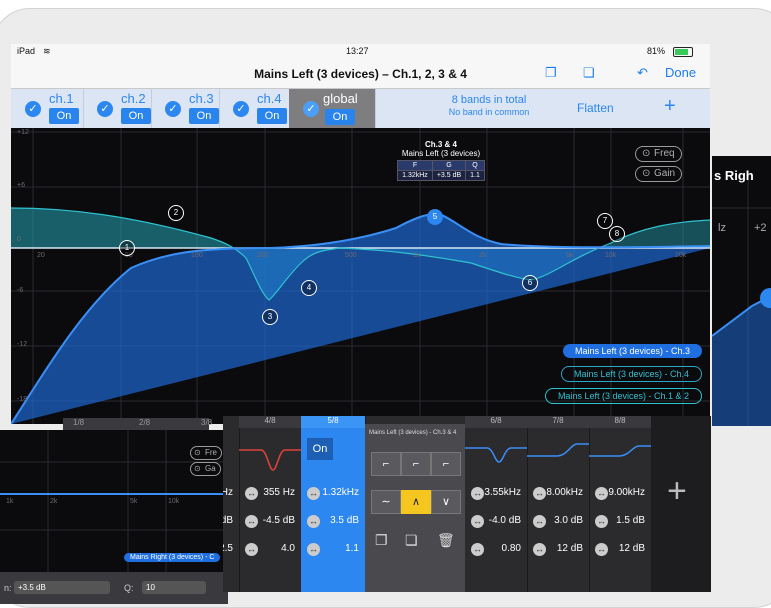 The image size is (771, 608). I want to click on legend-mains-right: Mains Right (3 devices) - C, so click(172, 557).